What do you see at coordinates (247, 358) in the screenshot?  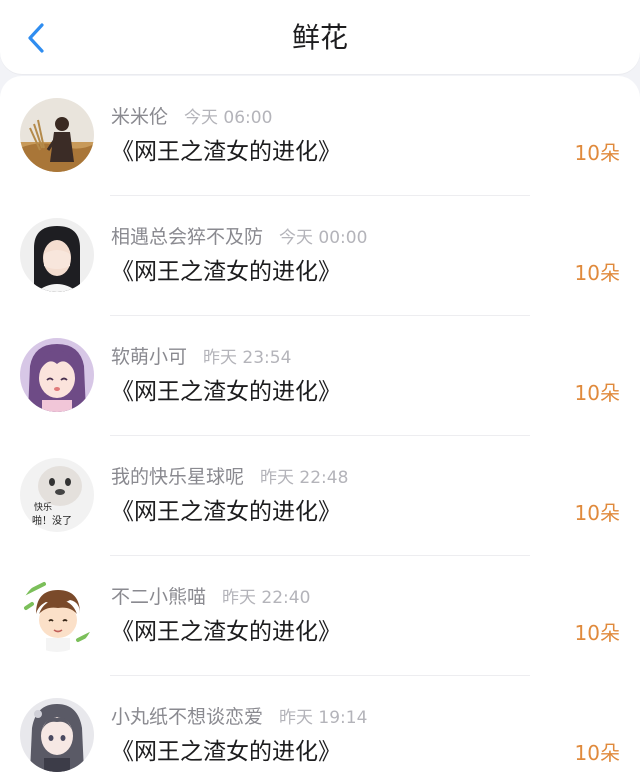 I see `send-time: 昨天 23:54` at bounding box center [247, 358].